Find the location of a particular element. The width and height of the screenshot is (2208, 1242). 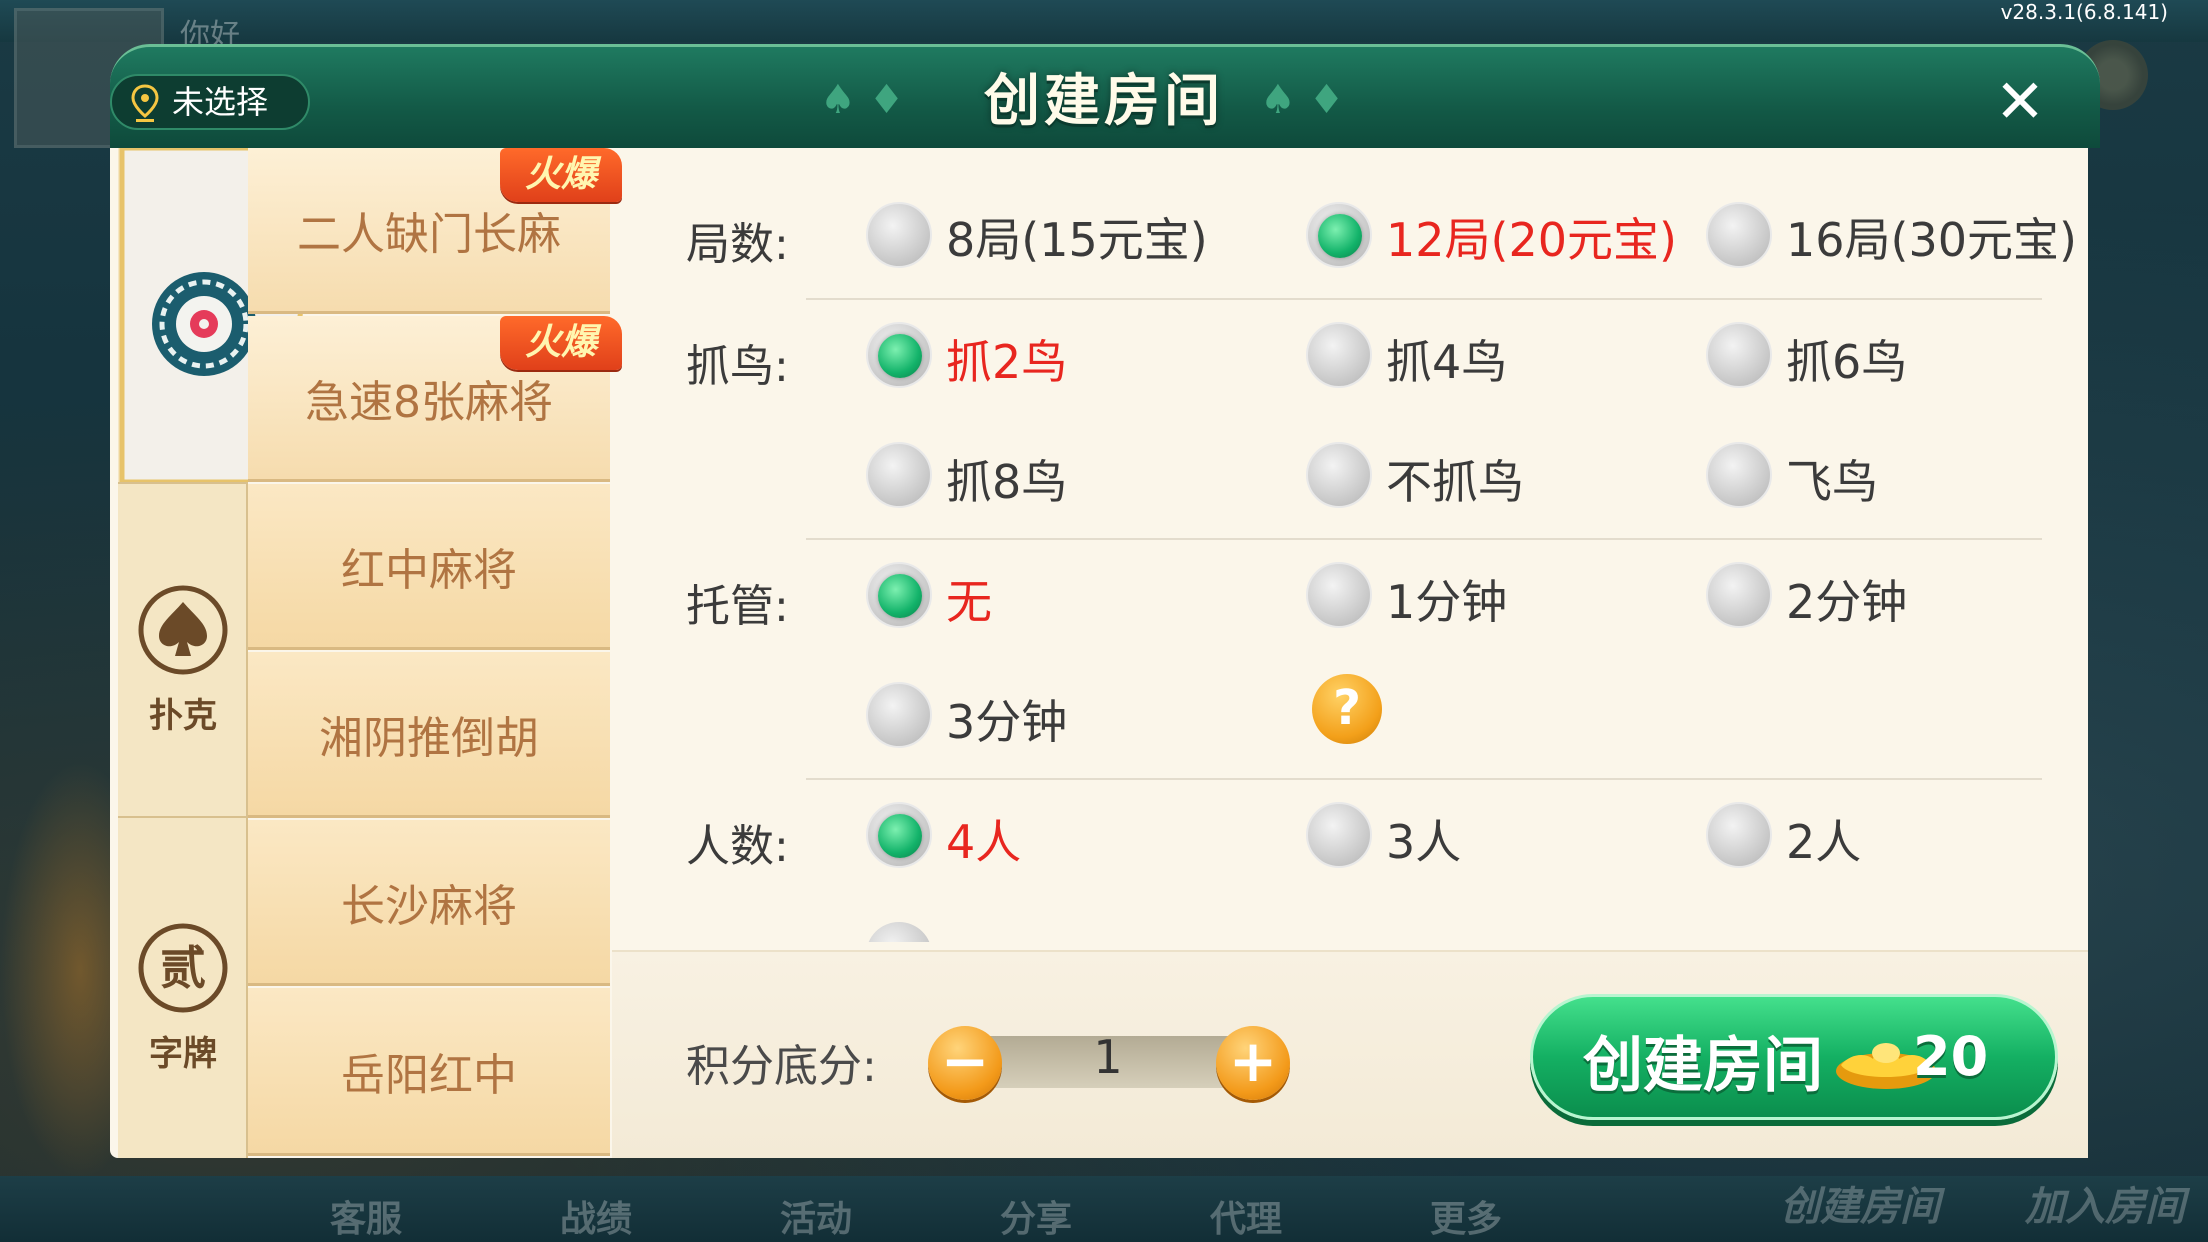

birds-option-fly: 飞鸟 is located at coordinates (1832, 479).